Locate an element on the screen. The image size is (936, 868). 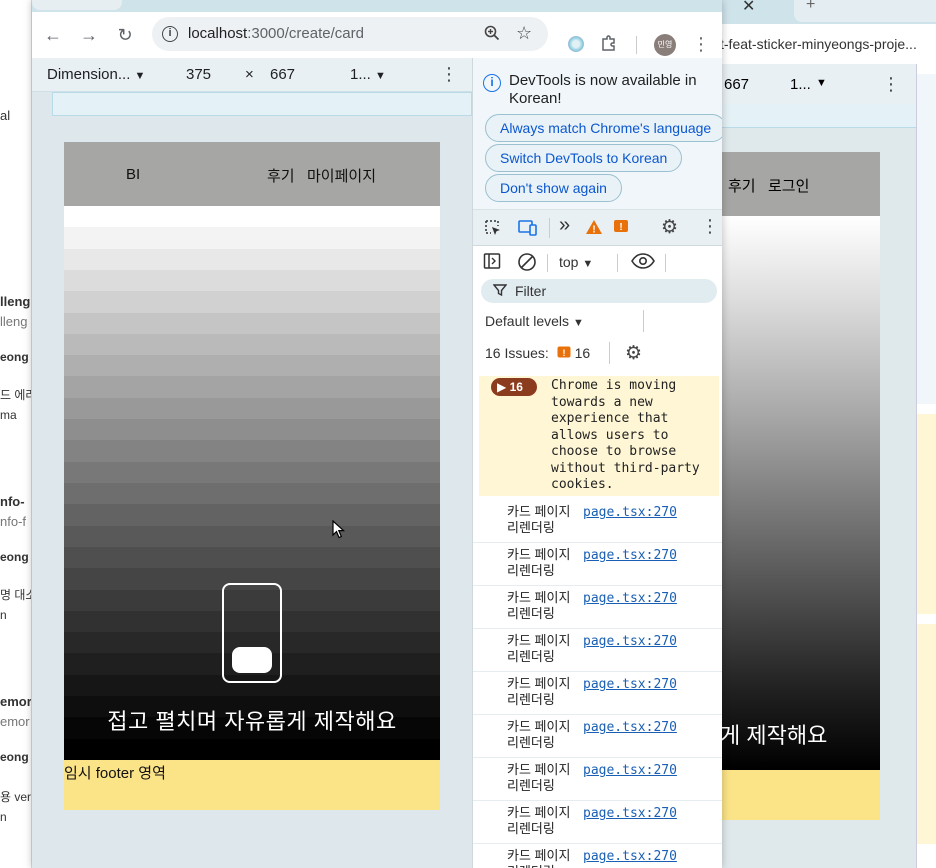
footer-text: 임시 footer 영역 is located at coordinates (115, 773).